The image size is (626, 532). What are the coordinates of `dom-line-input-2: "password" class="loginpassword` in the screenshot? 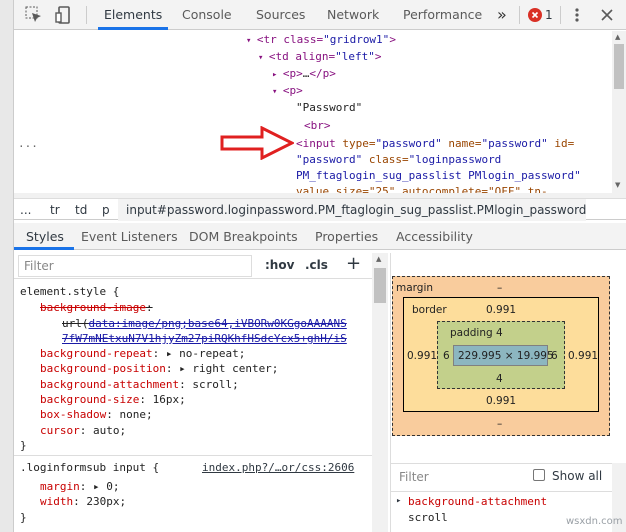 It's located at (398, 159).